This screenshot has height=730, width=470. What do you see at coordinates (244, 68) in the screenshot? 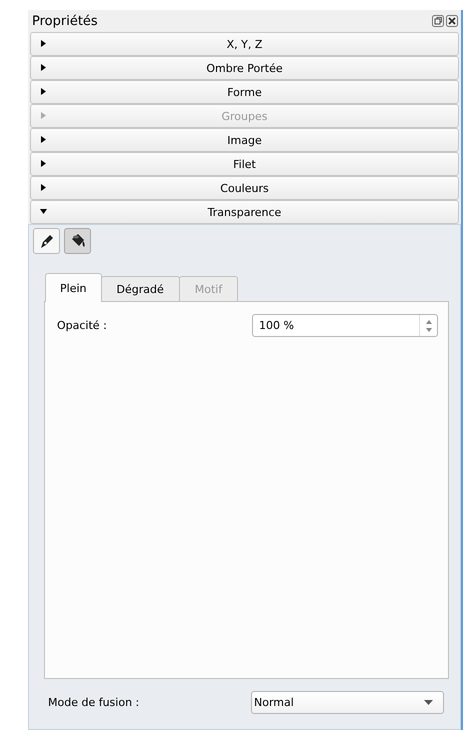
I see `section-header: Ombre Portée` at bounding box center [244, 68].